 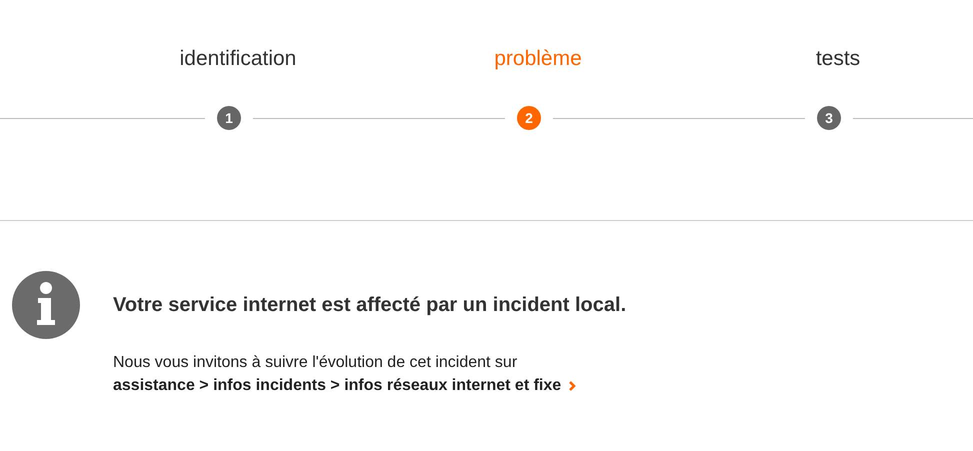 What do you see at coordinates (572, 385) in the screenshot?
I see `chevron-icon` at bounding box center [572, 385].